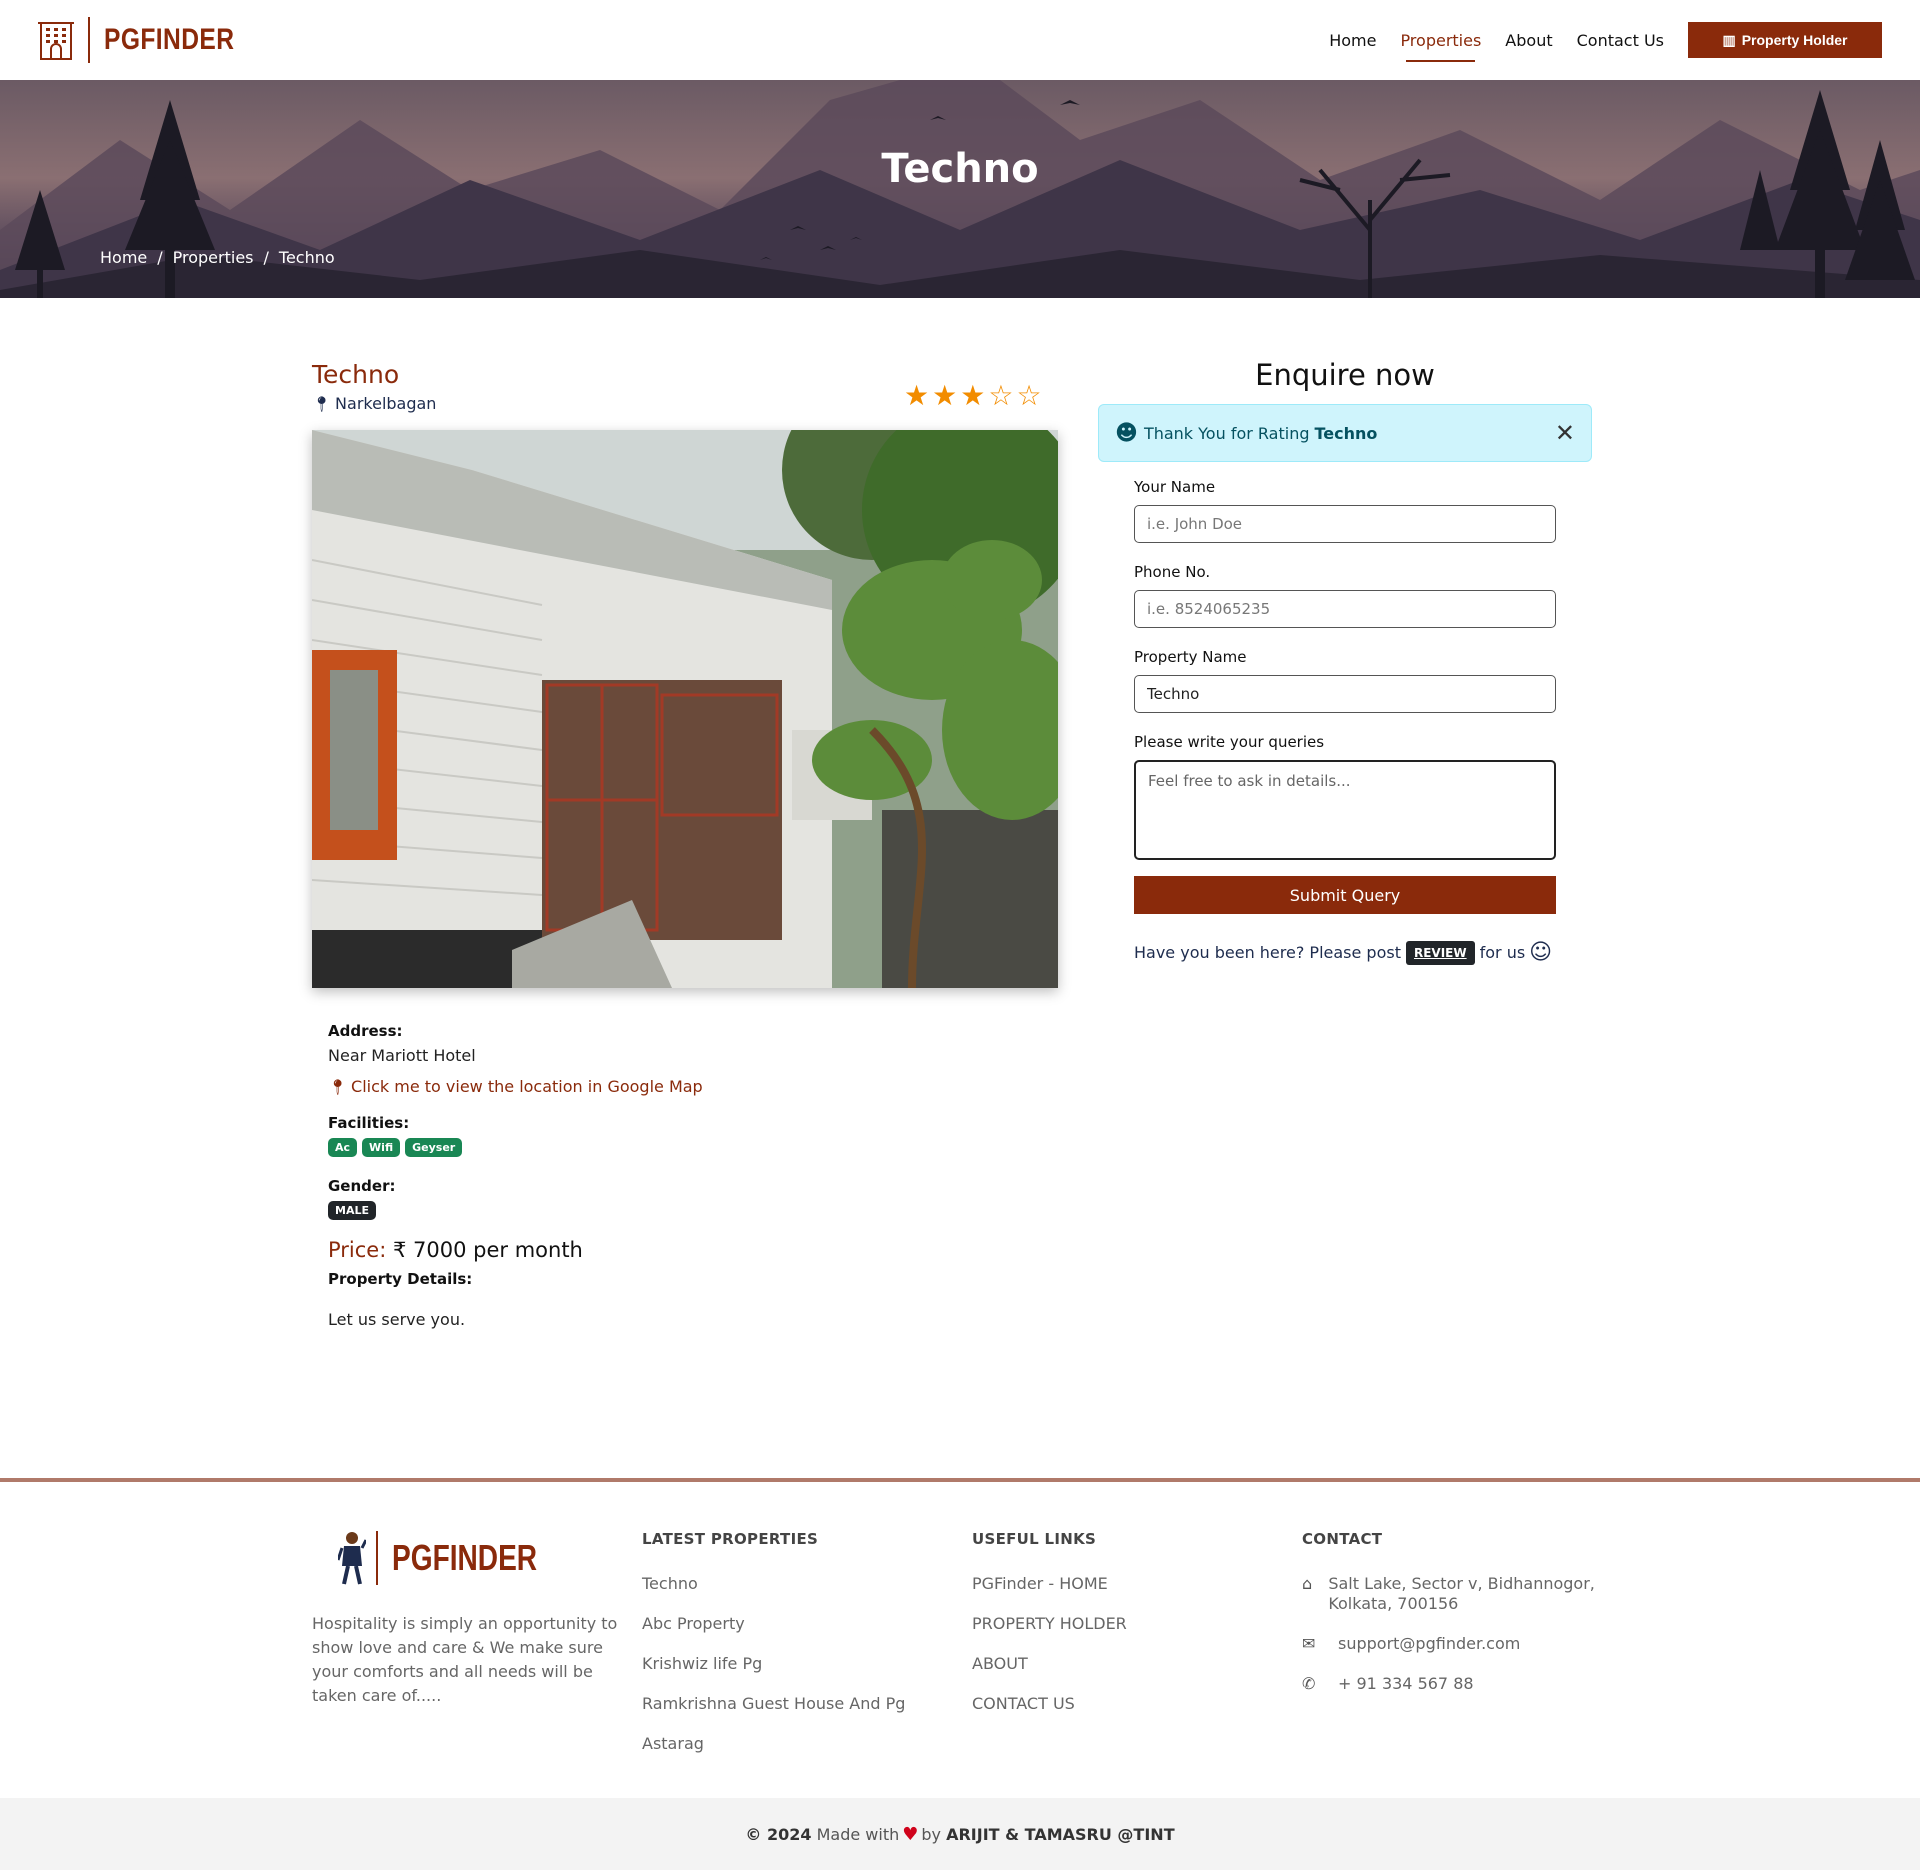  Describe the element at coordinates (1049, 1664) in the screenshot. I see `useful-link: ABOUT` at that location.